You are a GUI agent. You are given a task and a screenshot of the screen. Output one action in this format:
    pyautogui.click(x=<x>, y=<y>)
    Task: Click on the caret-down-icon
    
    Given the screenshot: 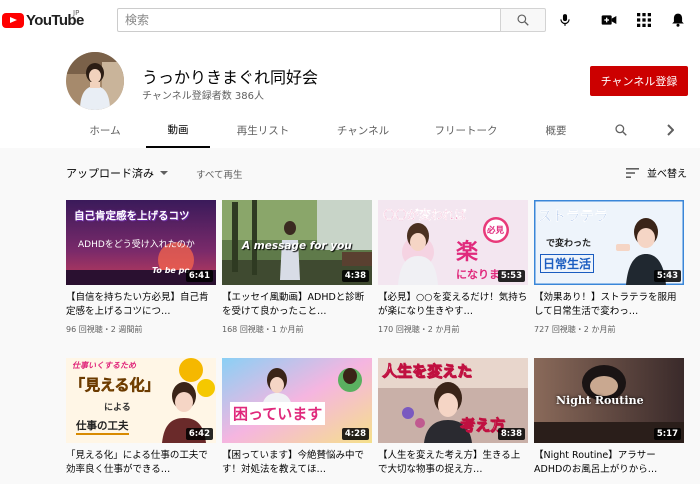 What is the action you would take?
    pyautogui.click(x=164, y=173)
    